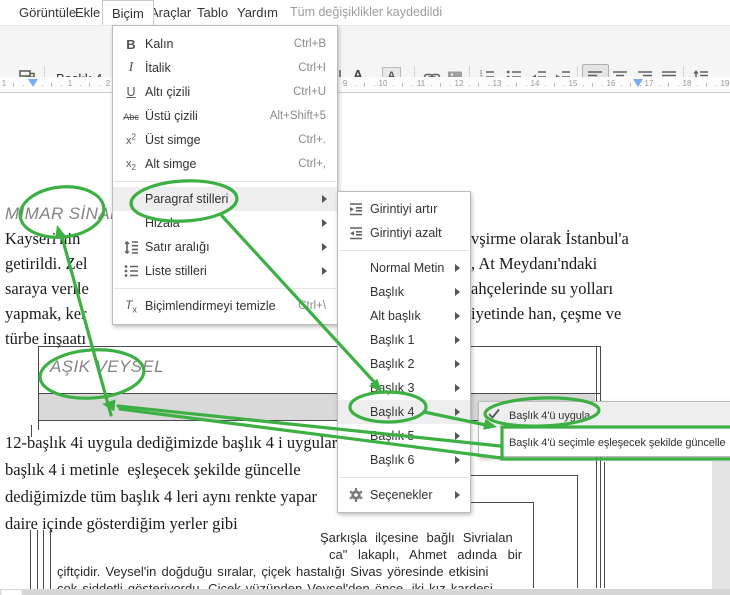  I want to click on ruler: 1 1 2 9 10 11 12 13 14 15 16 17 18 19, so click(365, 85).